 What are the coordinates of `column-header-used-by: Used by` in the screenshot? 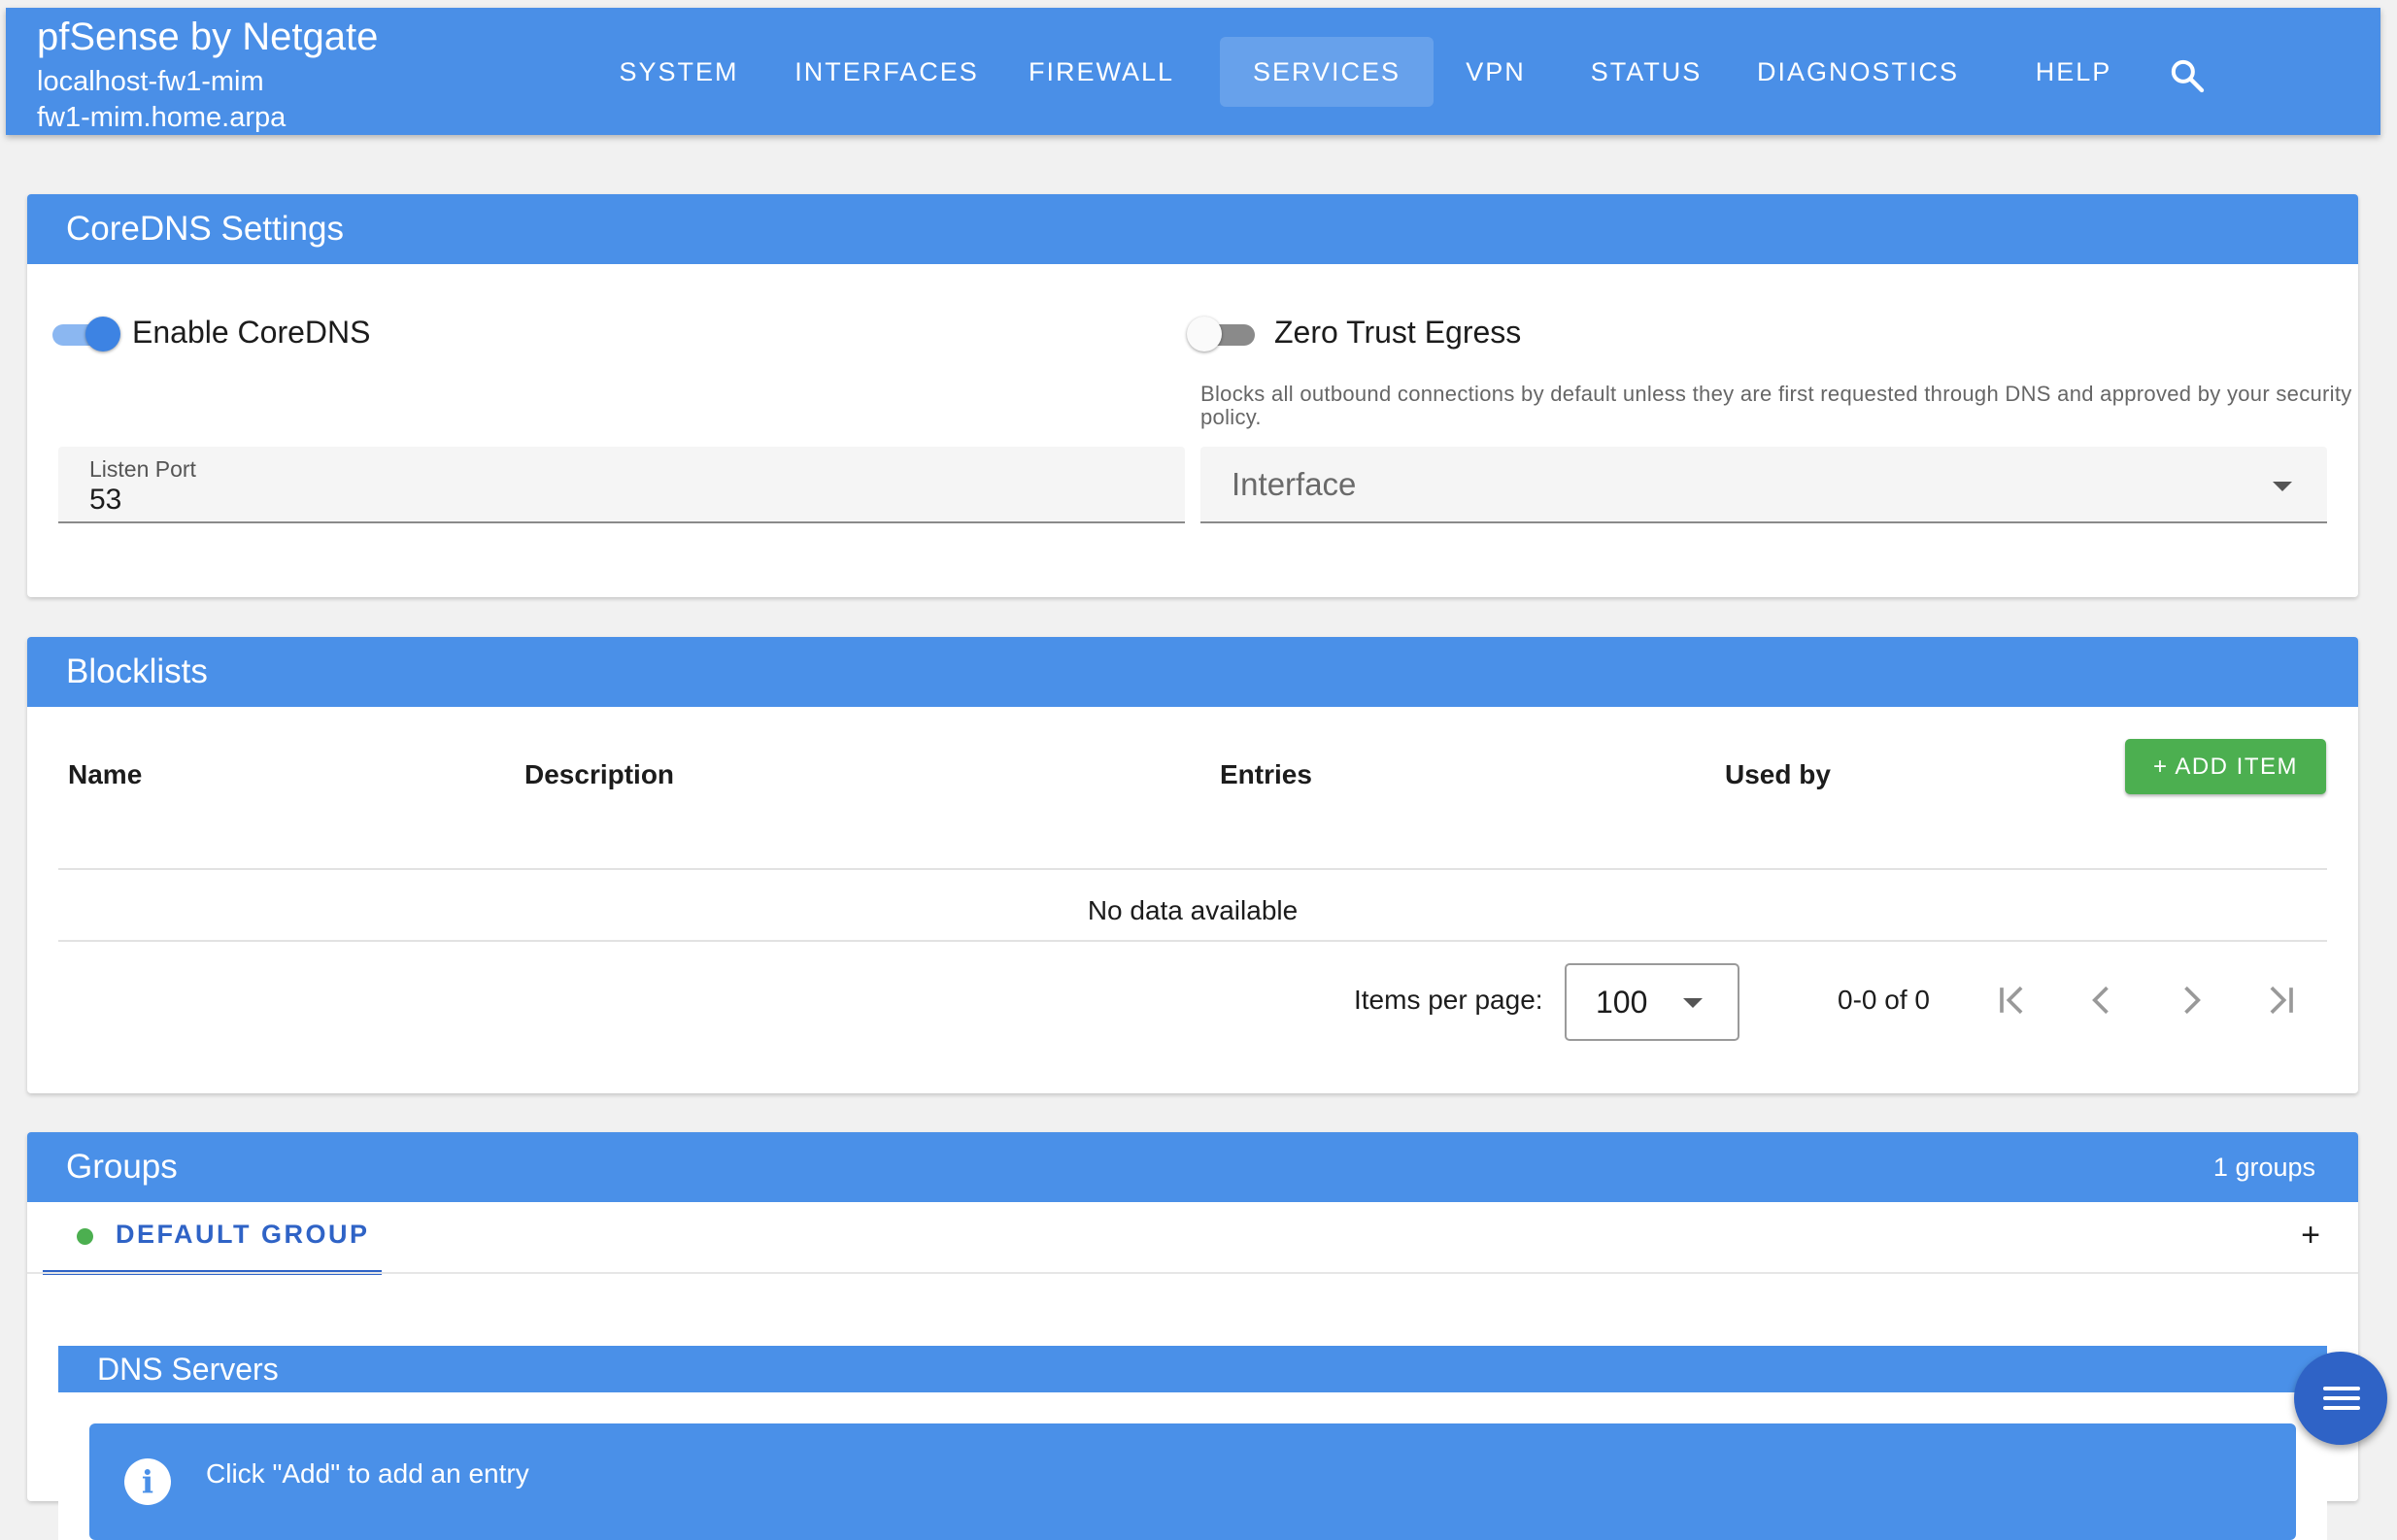 It's located at (1778, 775).